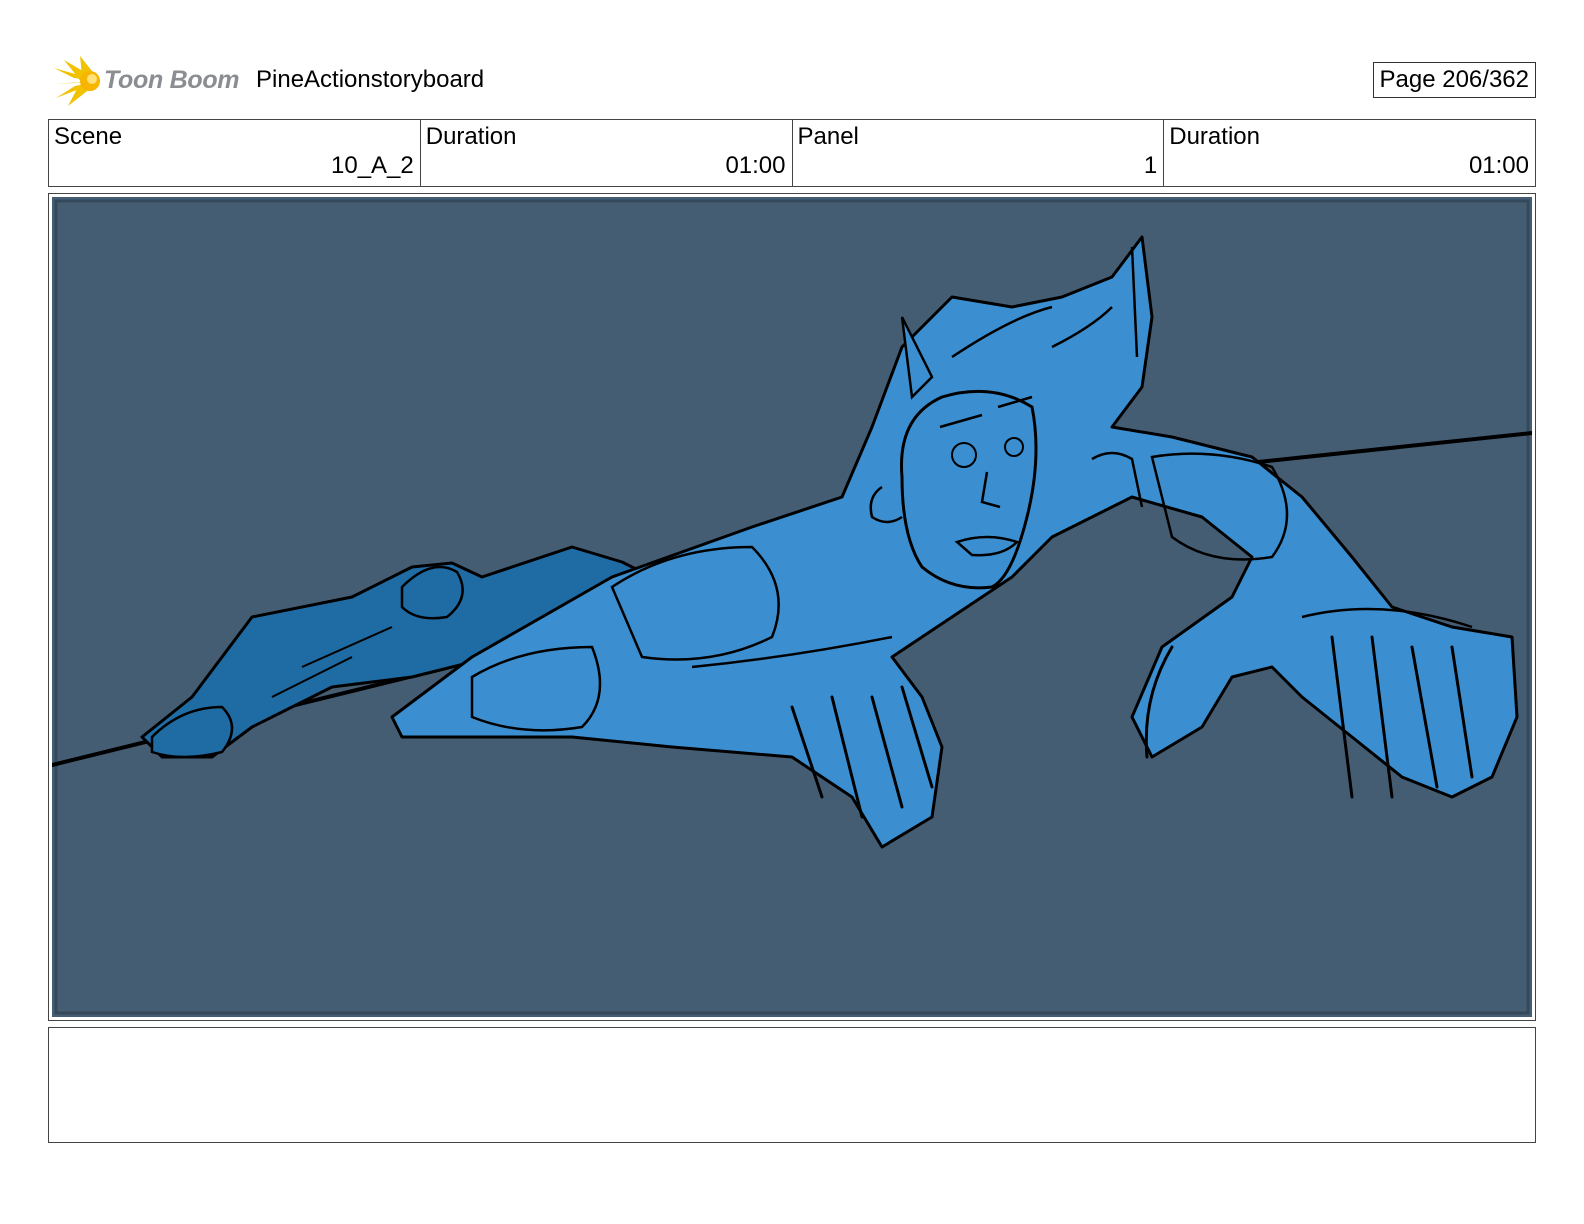 The height and width of the screenshot is (1224, 1584). What do you see at coordinates (172, 80) in the screenshot?
I see `logo-text: Toon Boom` at bounding box center [172, 80].